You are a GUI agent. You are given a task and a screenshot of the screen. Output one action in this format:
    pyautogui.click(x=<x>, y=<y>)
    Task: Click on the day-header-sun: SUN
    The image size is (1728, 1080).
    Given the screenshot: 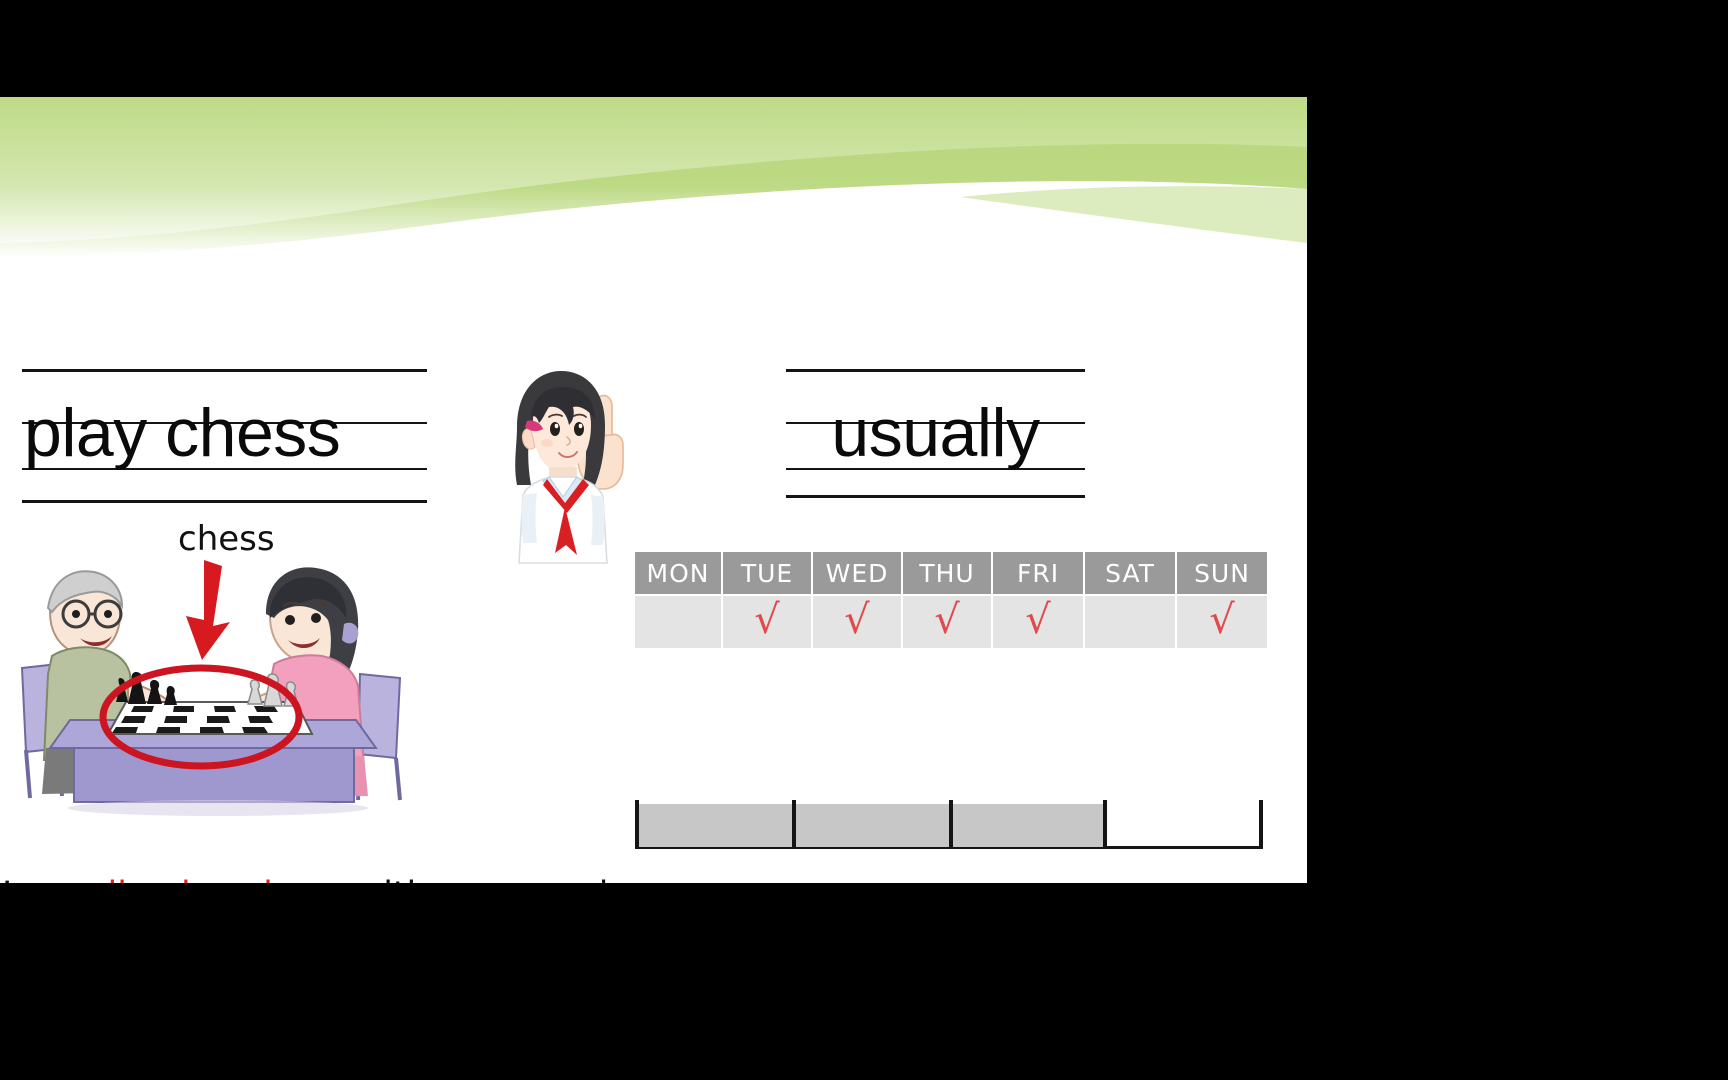 What is the action you would take?
    pyautogui.click(x=1222, y=573)
    